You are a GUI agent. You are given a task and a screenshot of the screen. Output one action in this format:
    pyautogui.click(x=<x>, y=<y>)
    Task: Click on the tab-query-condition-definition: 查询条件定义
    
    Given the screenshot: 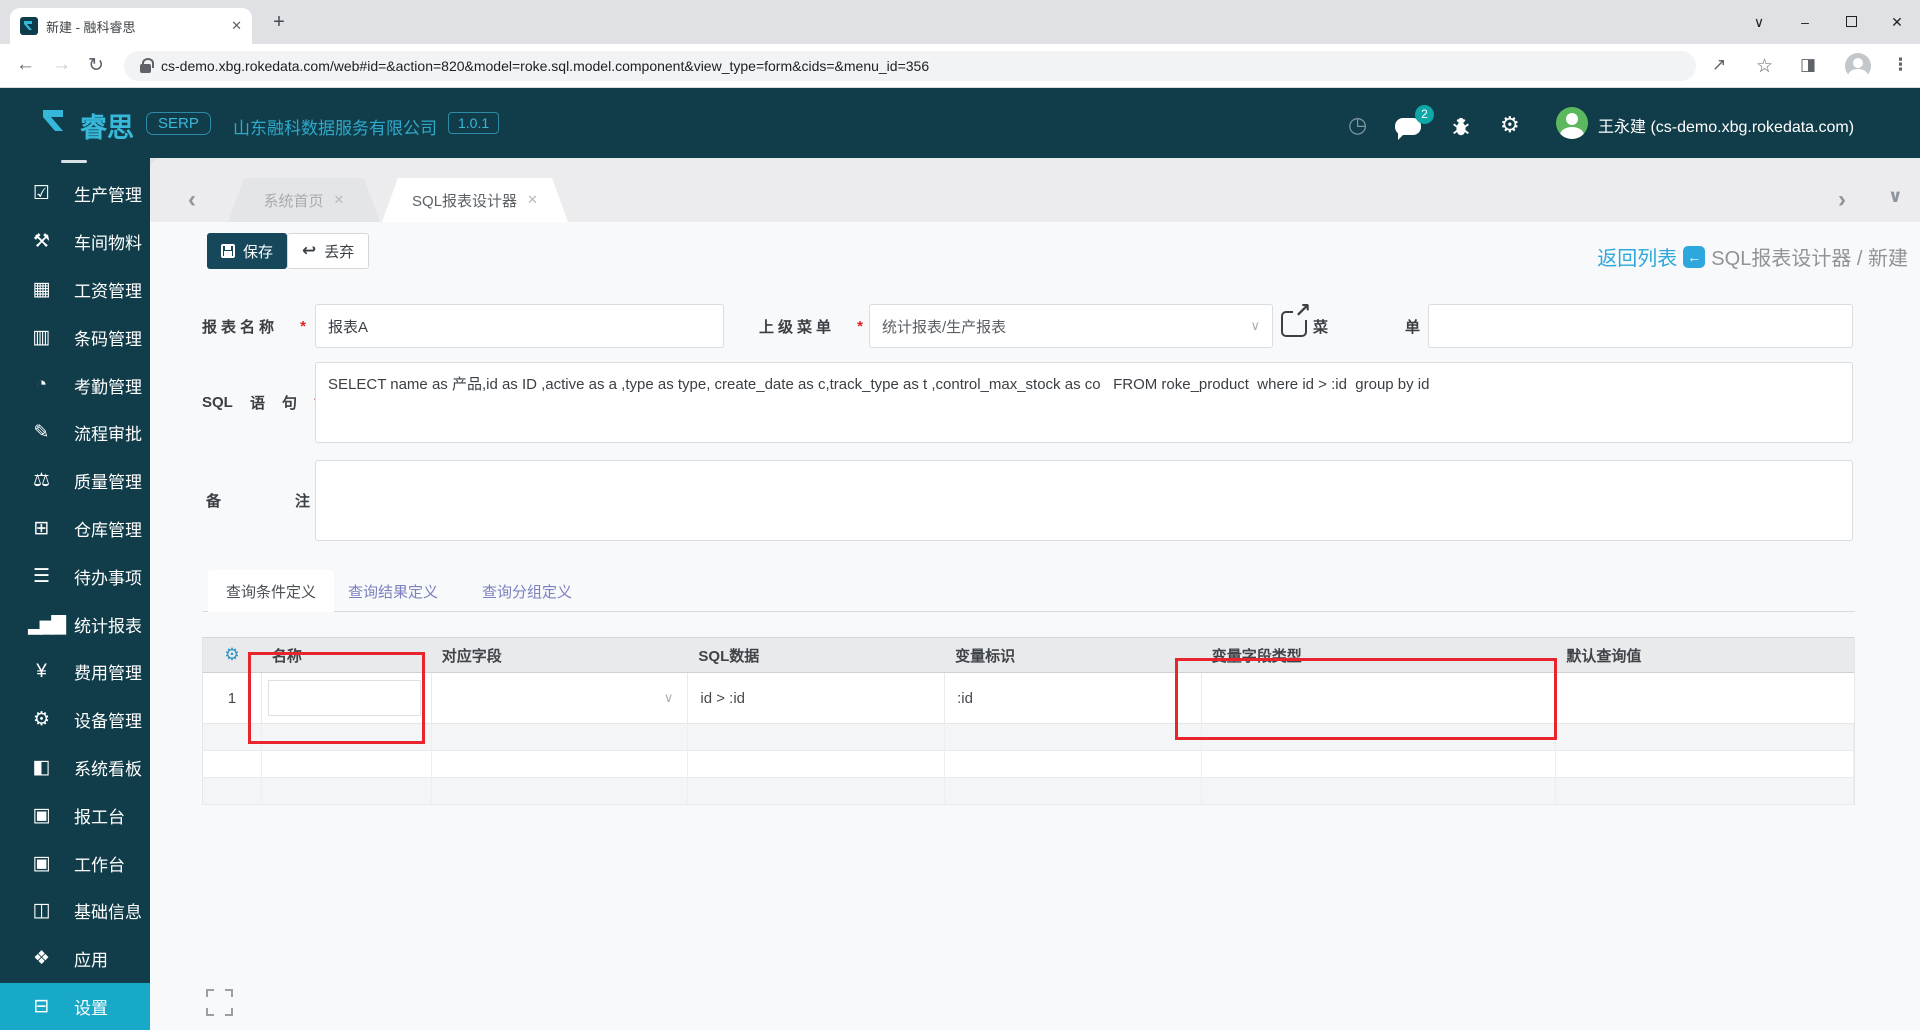 What is the action you would take?
    pyautogui.click(x=271, y=591)
    